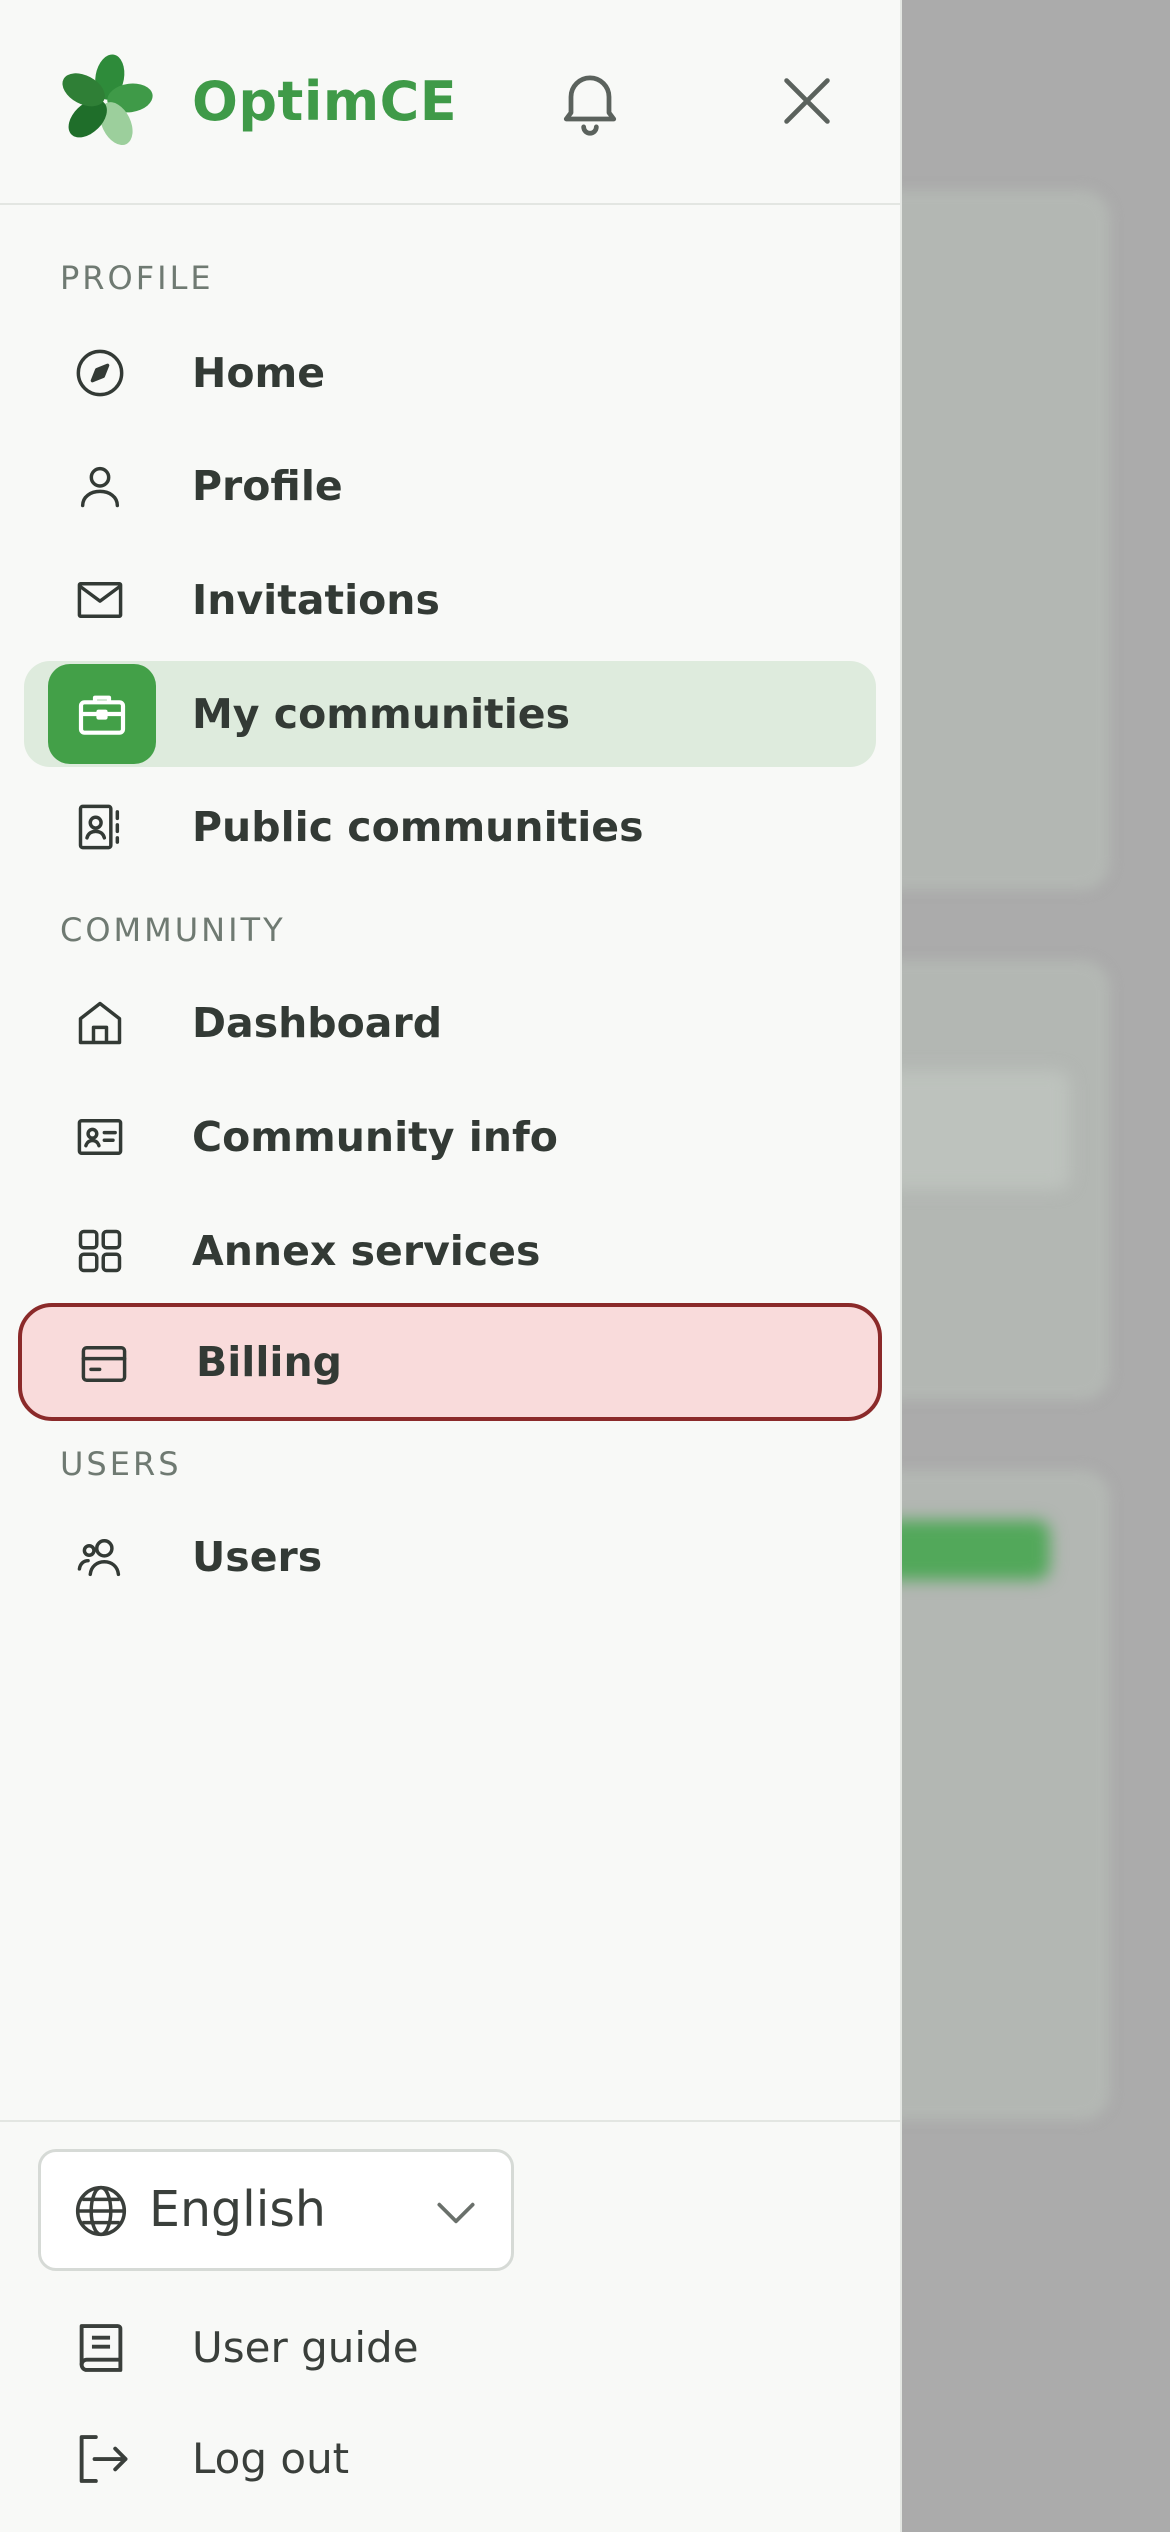 The height and width of the screenshot is (2532, 1170). Describe the element at coordinates (259, 373) in the screenshot. I see `nav-label: Home` at that location.